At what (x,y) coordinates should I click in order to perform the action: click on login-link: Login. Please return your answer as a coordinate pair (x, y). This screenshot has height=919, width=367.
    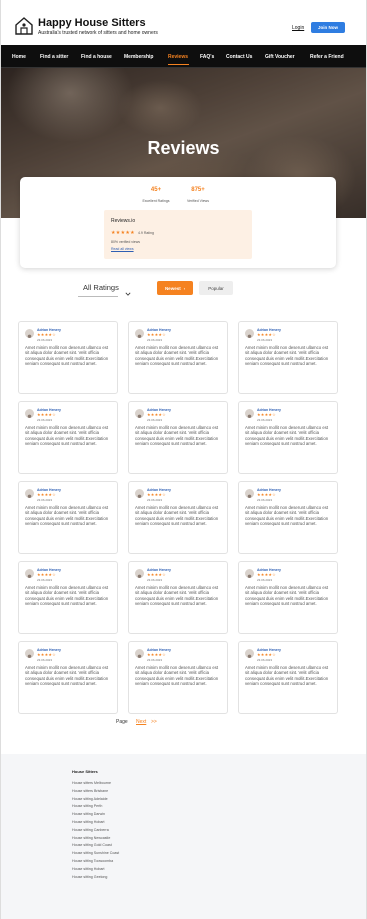
    Looking at the image, I should click on (298, 28).